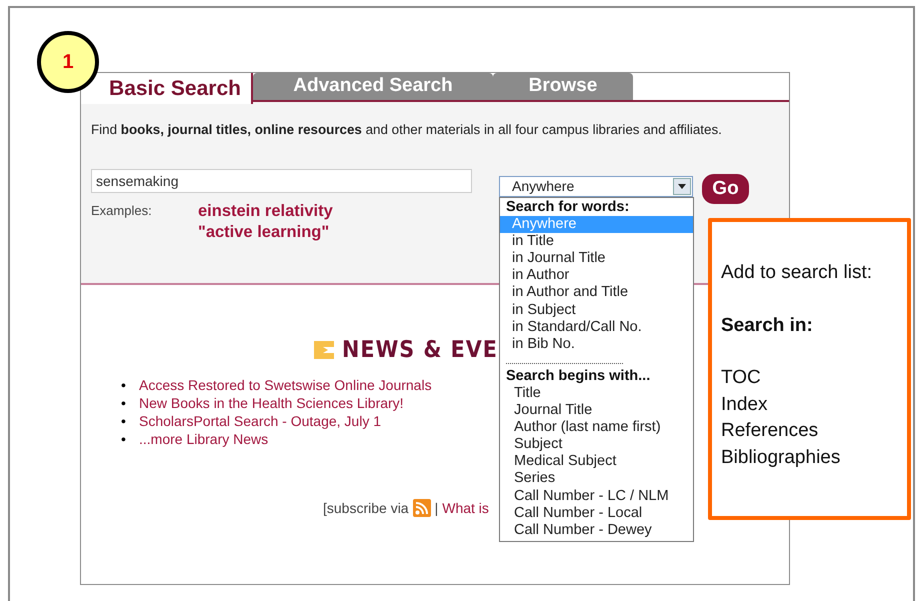  I want to click on news-link: Access Restored to Swetswise Online Journals, so click(285, 385).